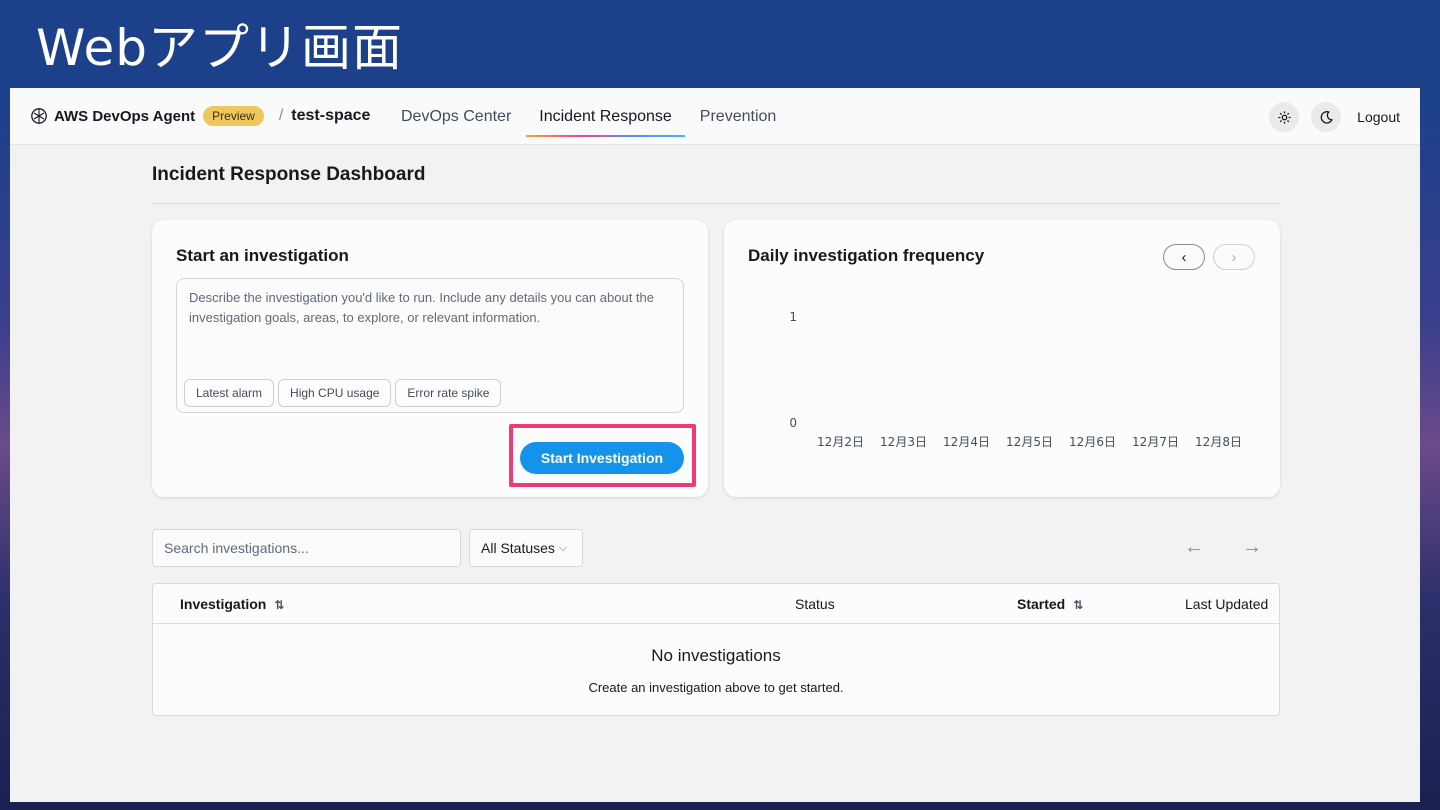 The image size is (1440, 810). I want to click on next-page-button: →, so click(1252, 547).